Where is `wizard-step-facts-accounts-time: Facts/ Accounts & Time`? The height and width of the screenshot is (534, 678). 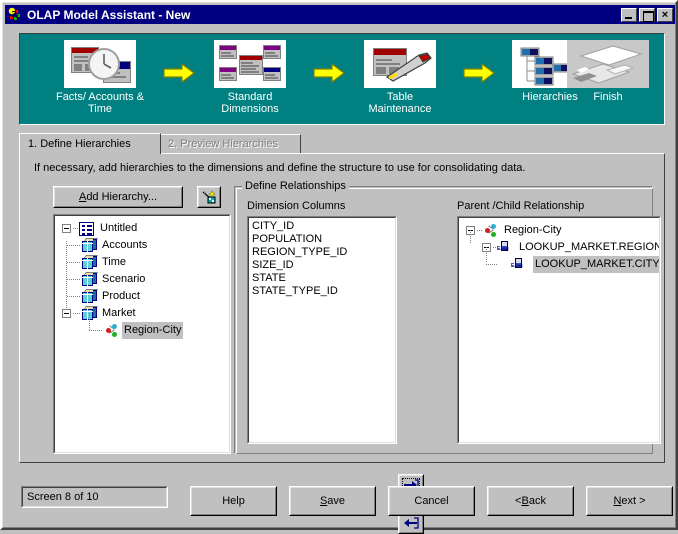
wizard-step-facts-accounts-time: Facts/ Accounts & Time is located at coordinates (100, 77).